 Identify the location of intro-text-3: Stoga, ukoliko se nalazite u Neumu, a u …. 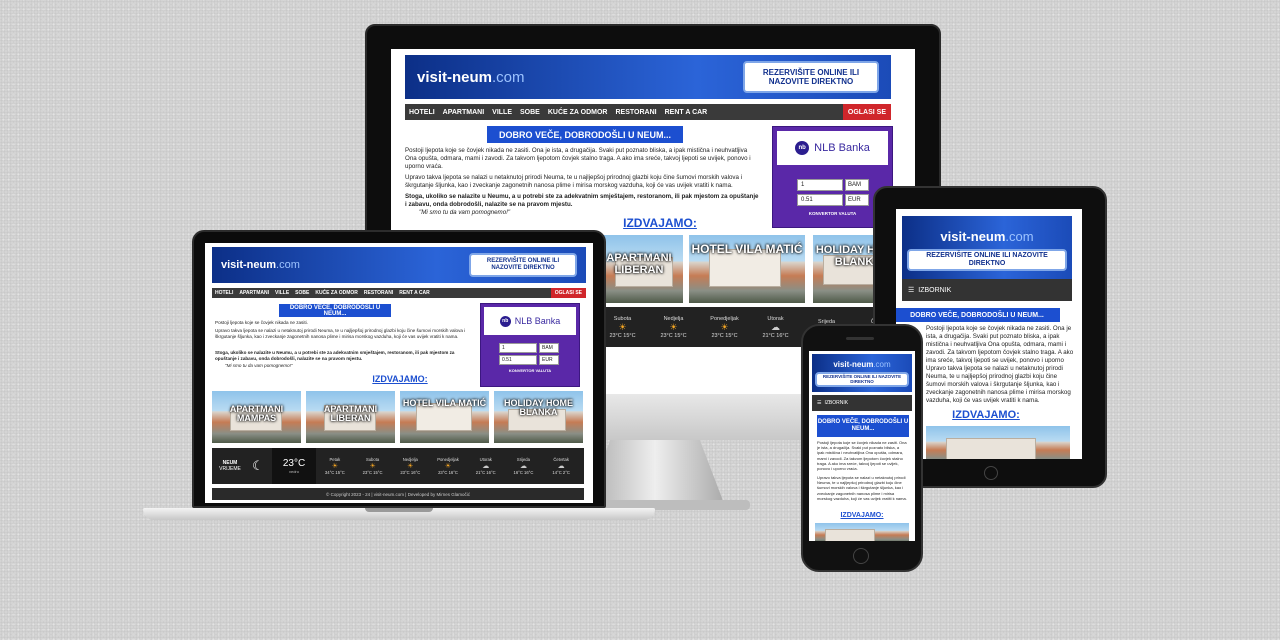
(335, 355).